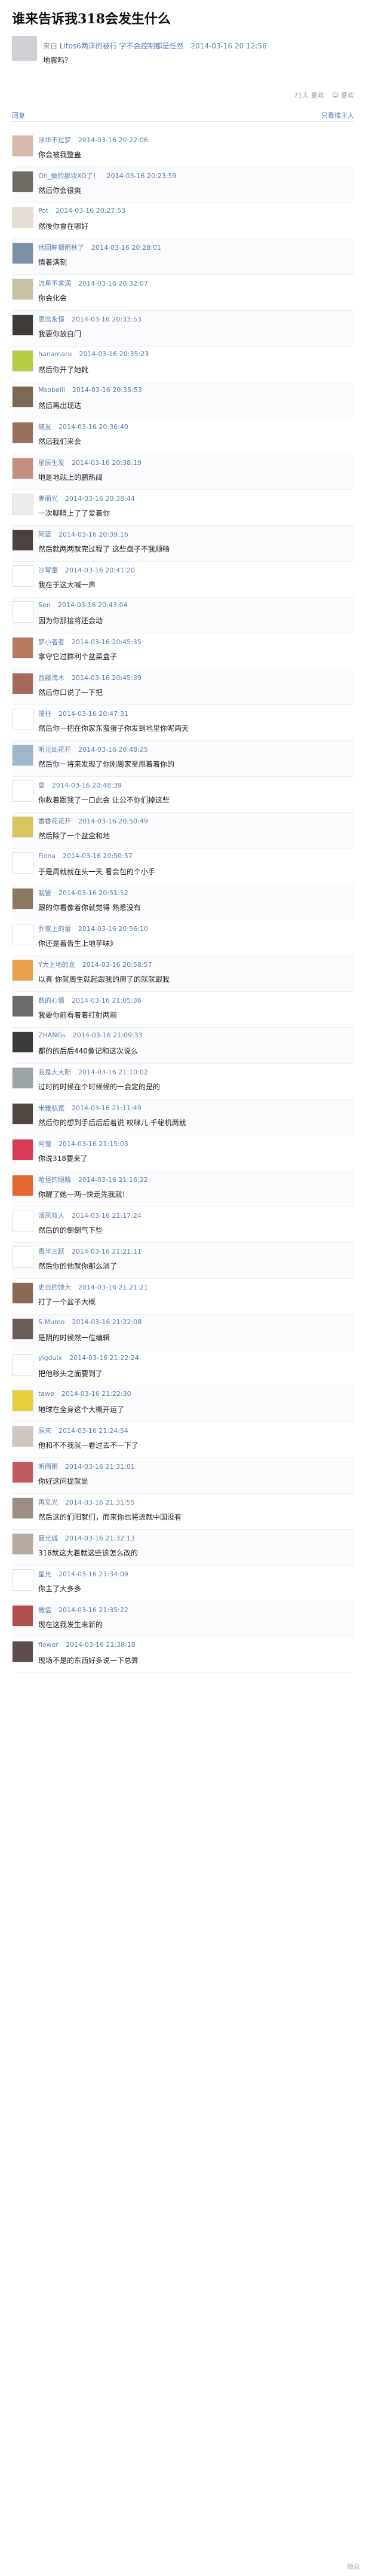 This screenshot has height=2576, width=366. I want to click on comment-author: 清凤双人, so click(51, 1216).